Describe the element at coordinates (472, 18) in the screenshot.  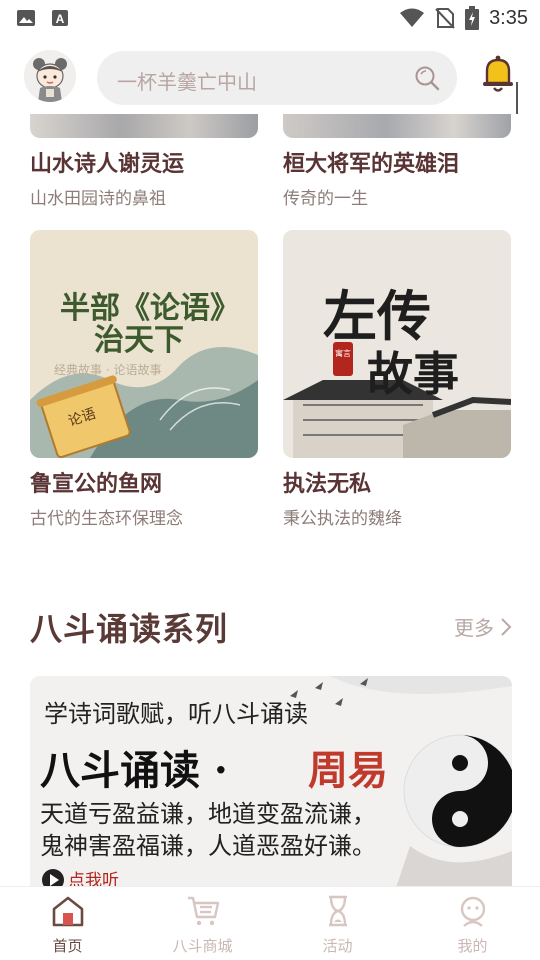
I see `battery-charging-icon` at that location.